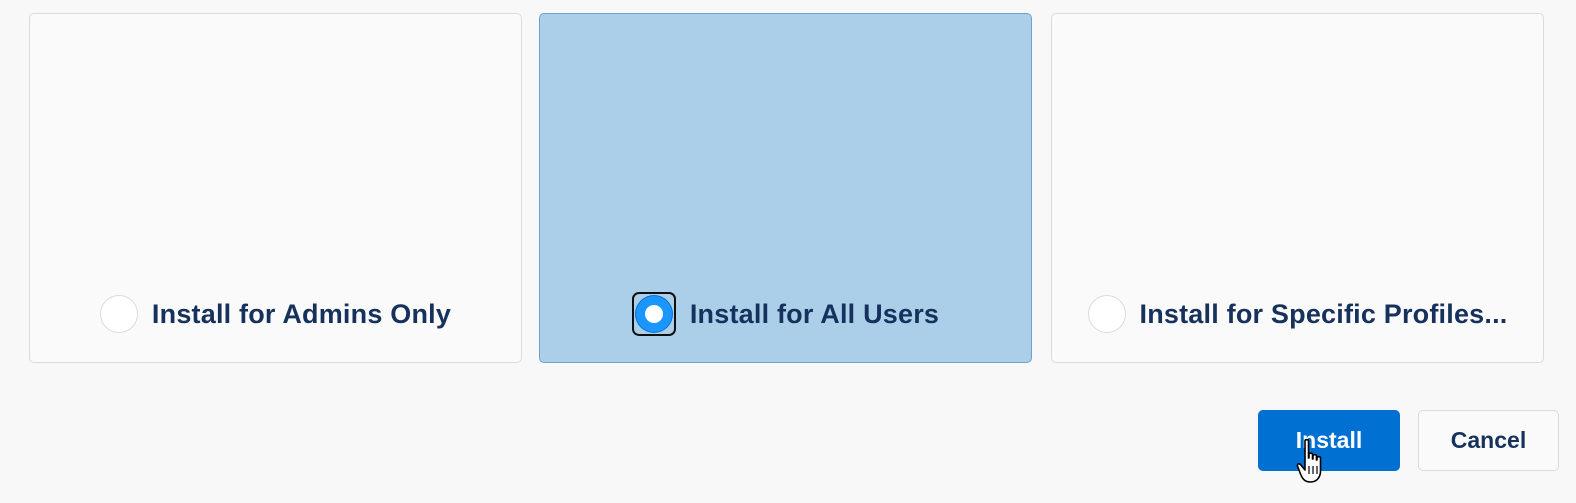 This screenshot has width=1576, height=503. I want to click on radio-all-users, so click(653, 314).